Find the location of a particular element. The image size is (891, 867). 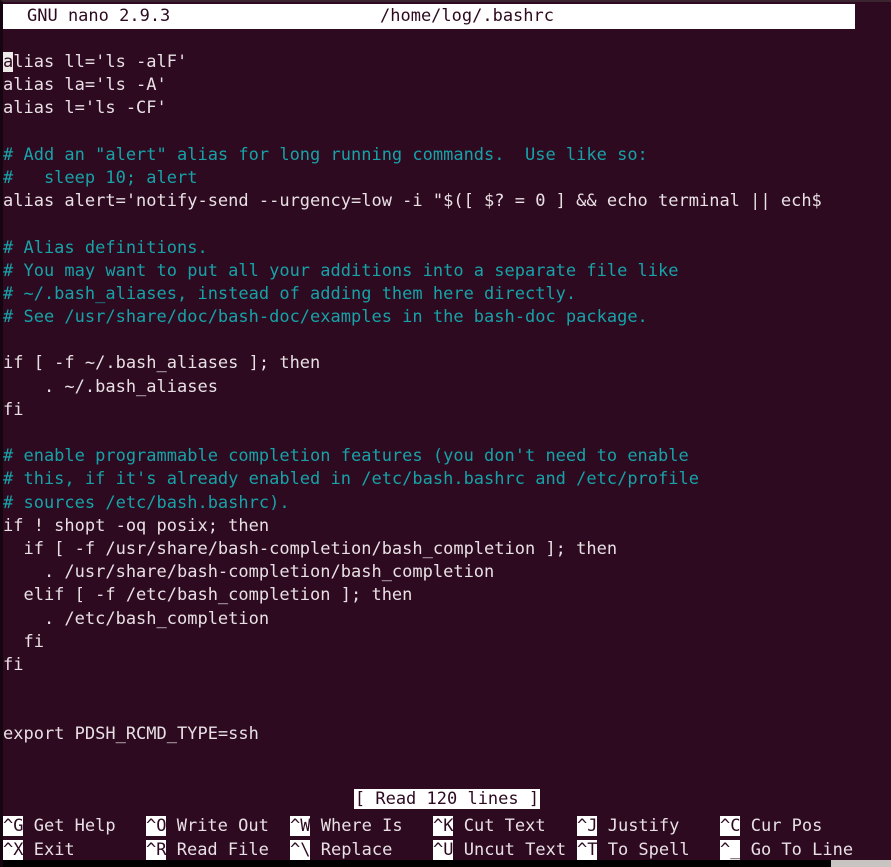

shortcut-key-badge: ^X is located at coordinates (13, 850).